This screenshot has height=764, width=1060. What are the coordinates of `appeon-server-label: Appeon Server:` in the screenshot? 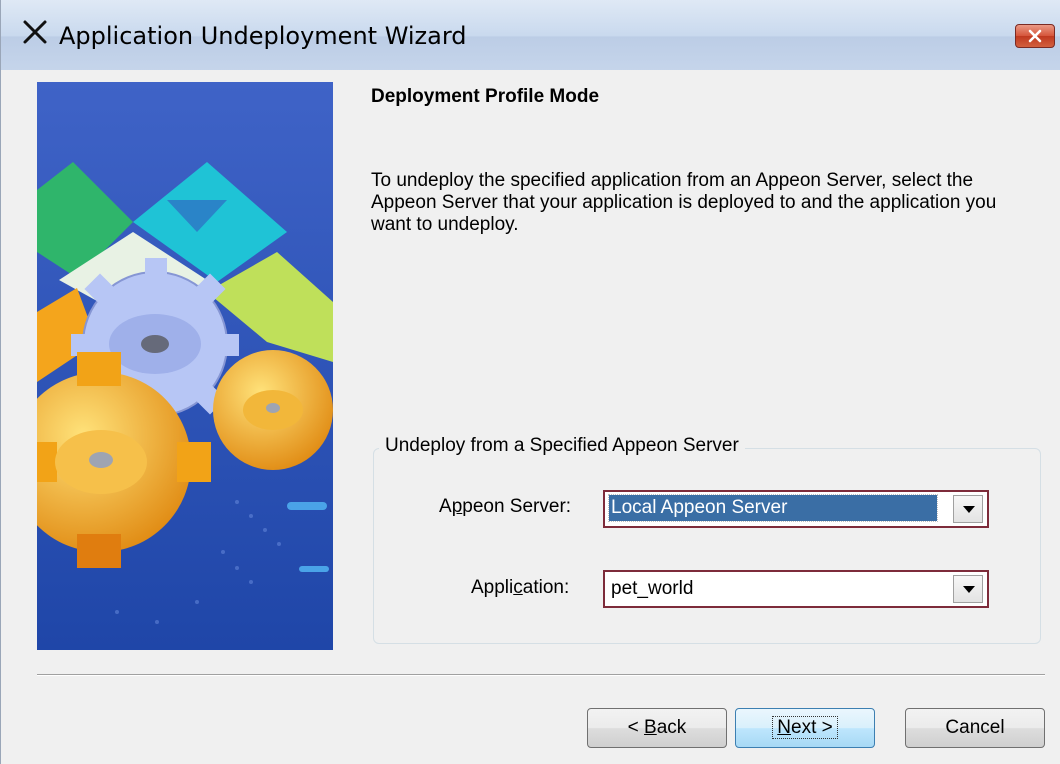 It's located at (505, 506).